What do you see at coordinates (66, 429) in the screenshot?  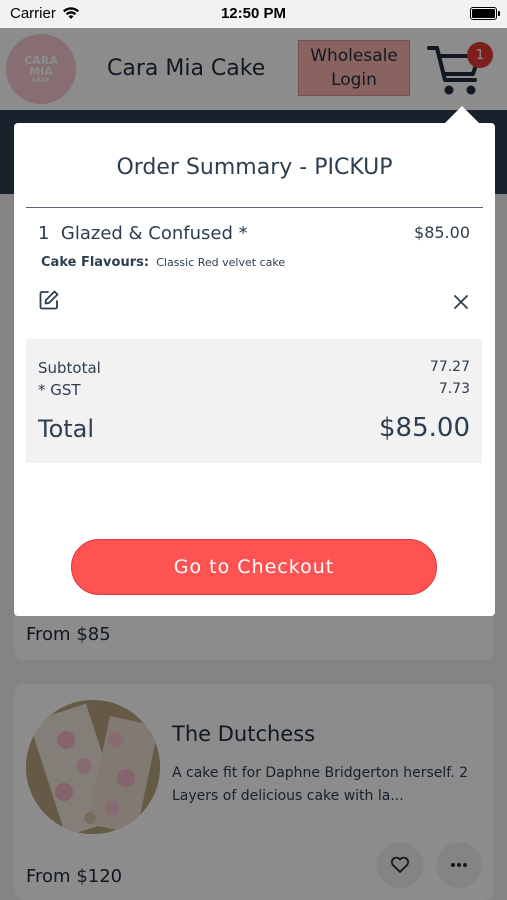 I see `total-label: Total` at bounding box center [66, 429].